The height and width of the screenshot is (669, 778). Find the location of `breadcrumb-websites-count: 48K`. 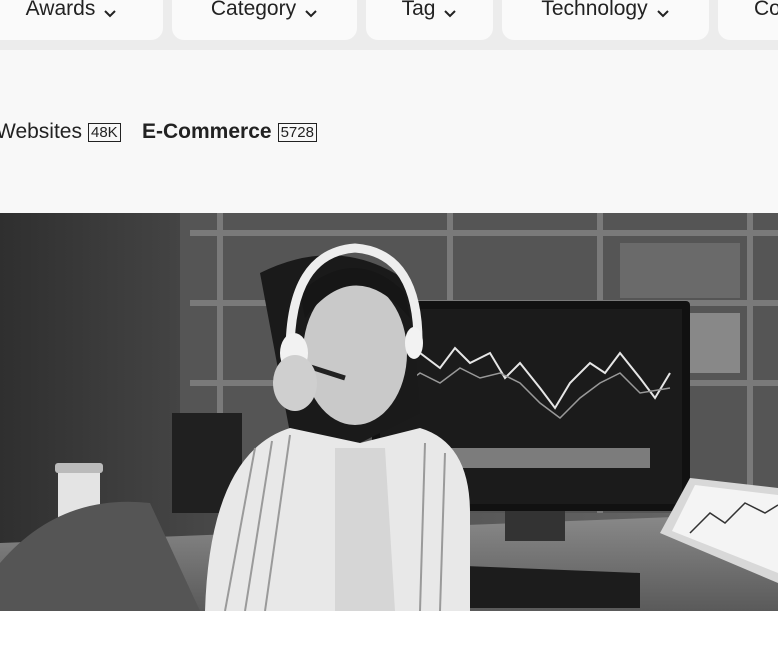

breadcrumb-websites-count: 48K is located at coordinates (104, 132).